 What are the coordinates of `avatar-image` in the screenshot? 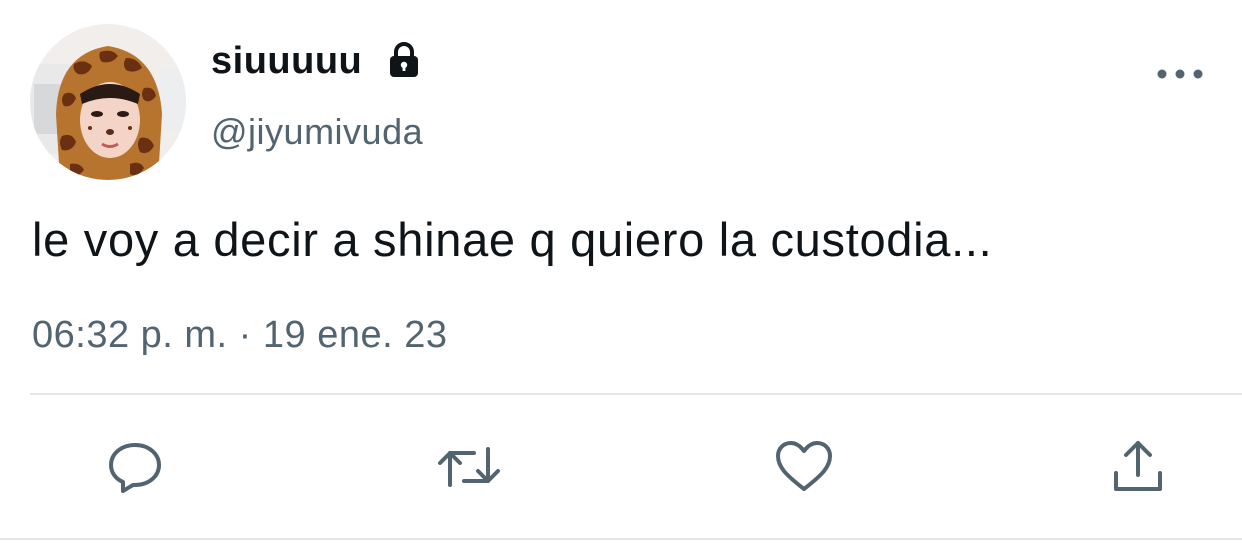 It's located at (108, 102).